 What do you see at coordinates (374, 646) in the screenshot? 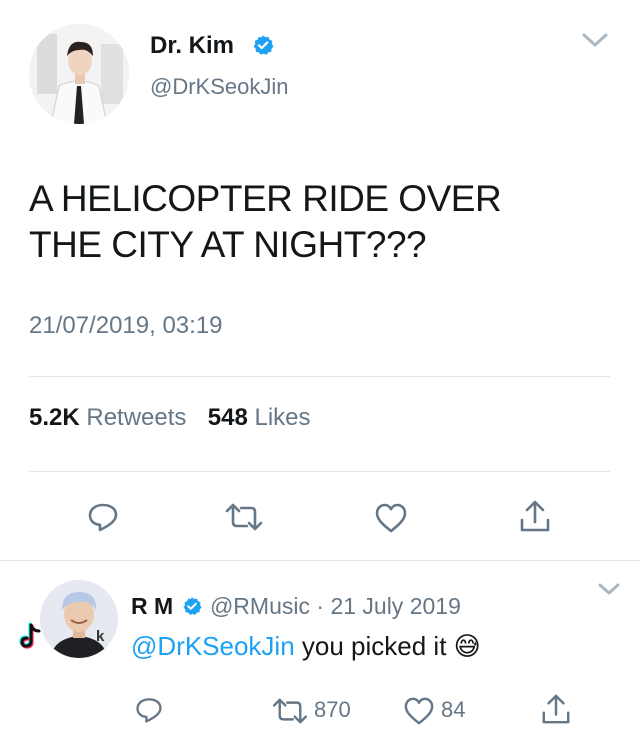
I see `reply-body: you picked it` at bounding box center [374, 646].